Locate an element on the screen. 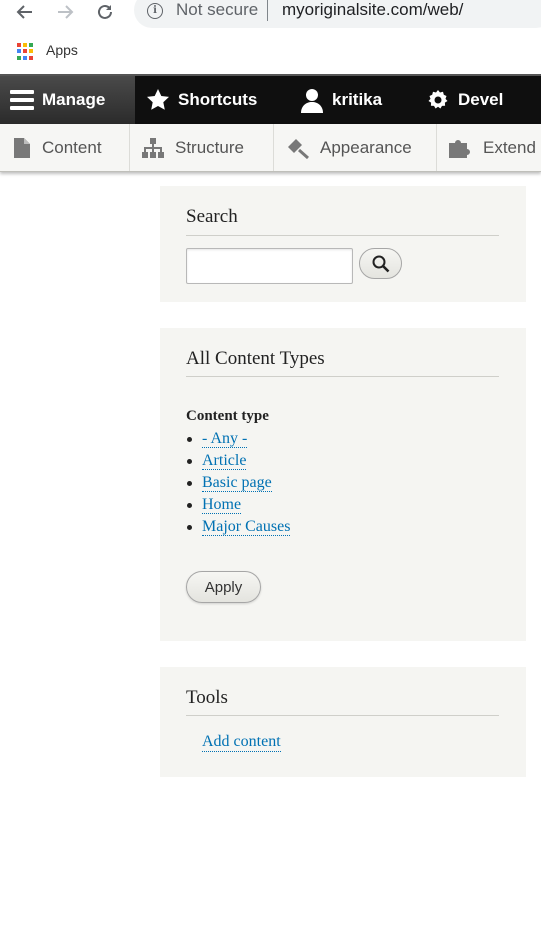 The height and width of the screenshot is (936, 541). toolbar-manage: Manage is located at coordinates (67, 100).